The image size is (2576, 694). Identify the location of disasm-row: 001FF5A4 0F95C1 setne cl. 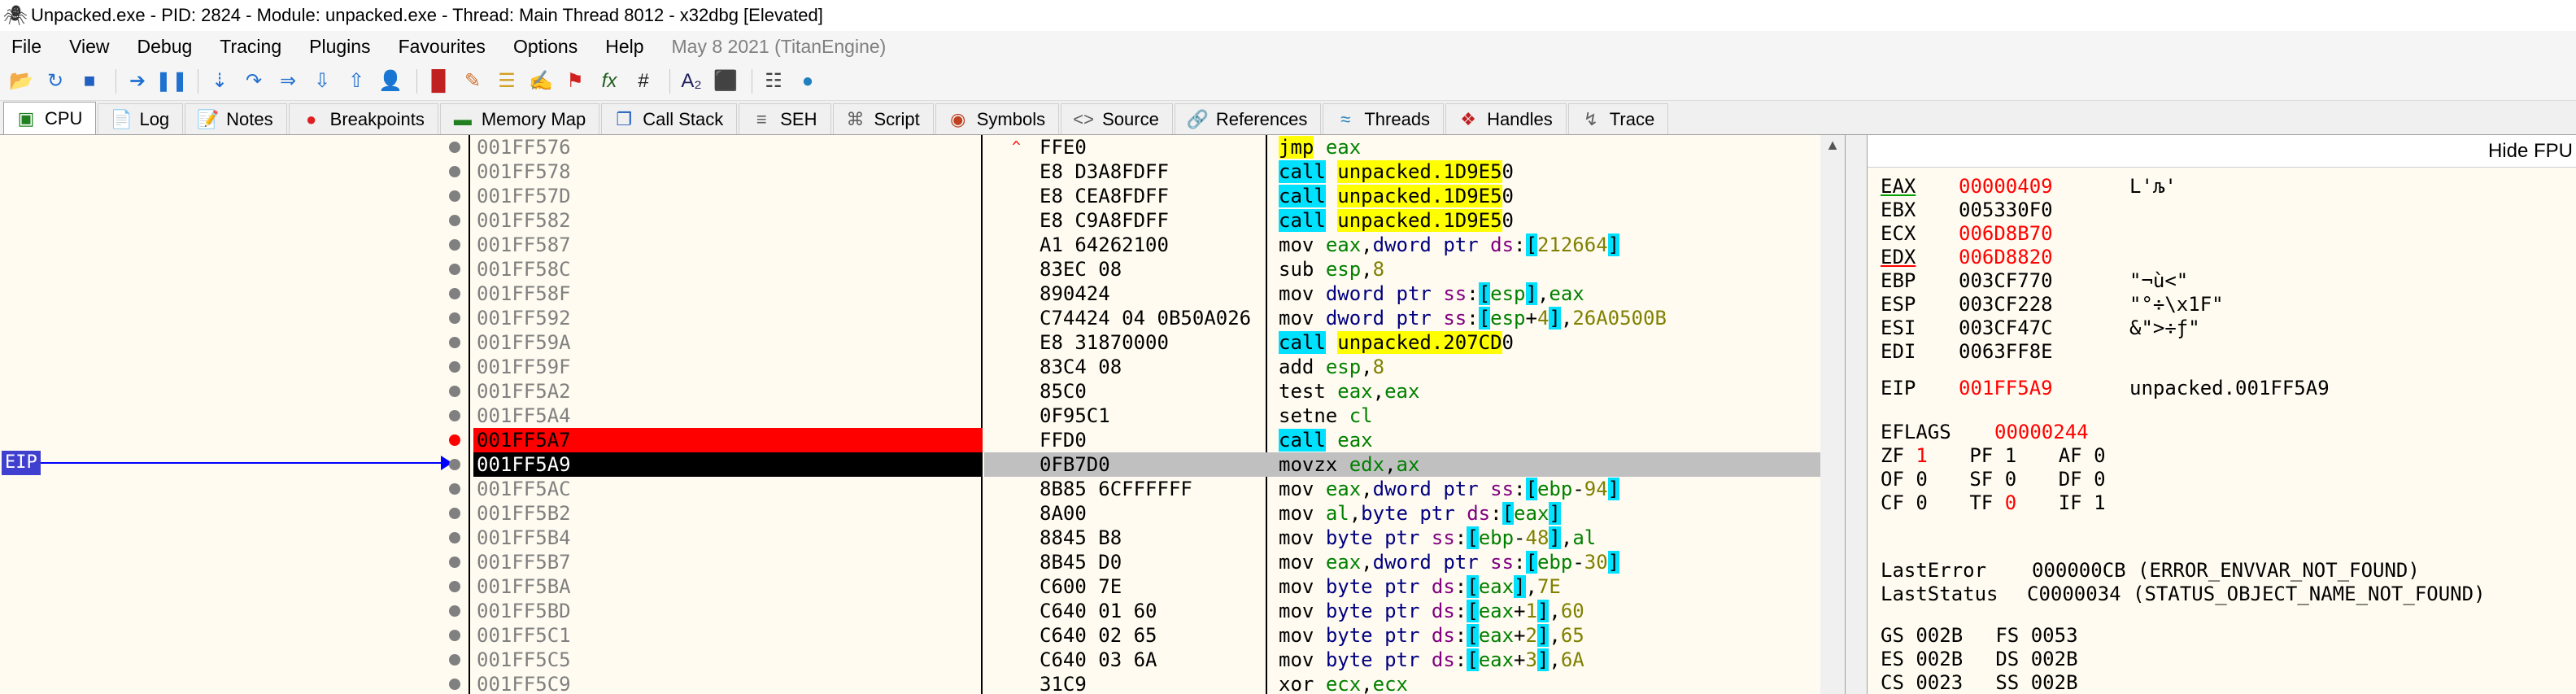
(922, 416).